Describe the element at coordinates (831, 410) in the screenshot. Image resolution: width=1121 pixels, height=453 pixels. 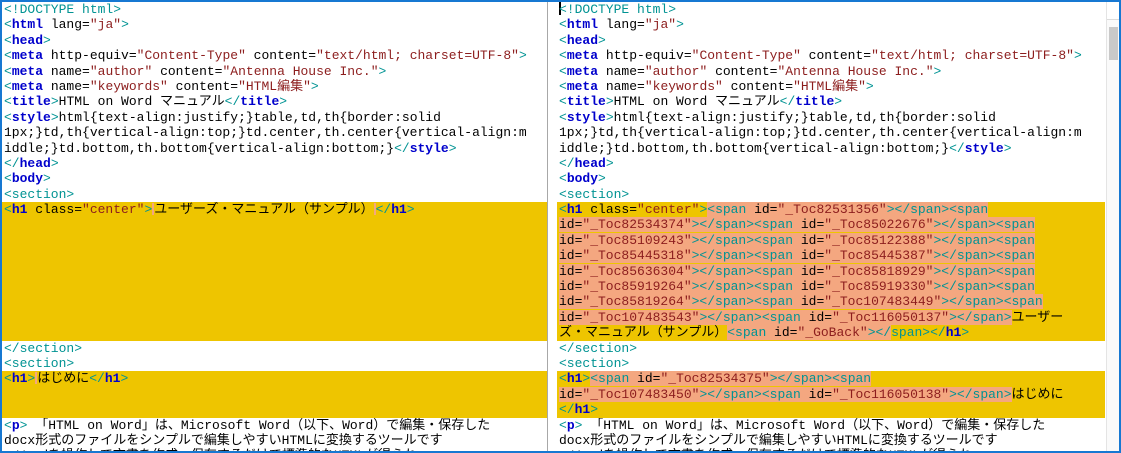
I see `code-line: </h1>` at that location.